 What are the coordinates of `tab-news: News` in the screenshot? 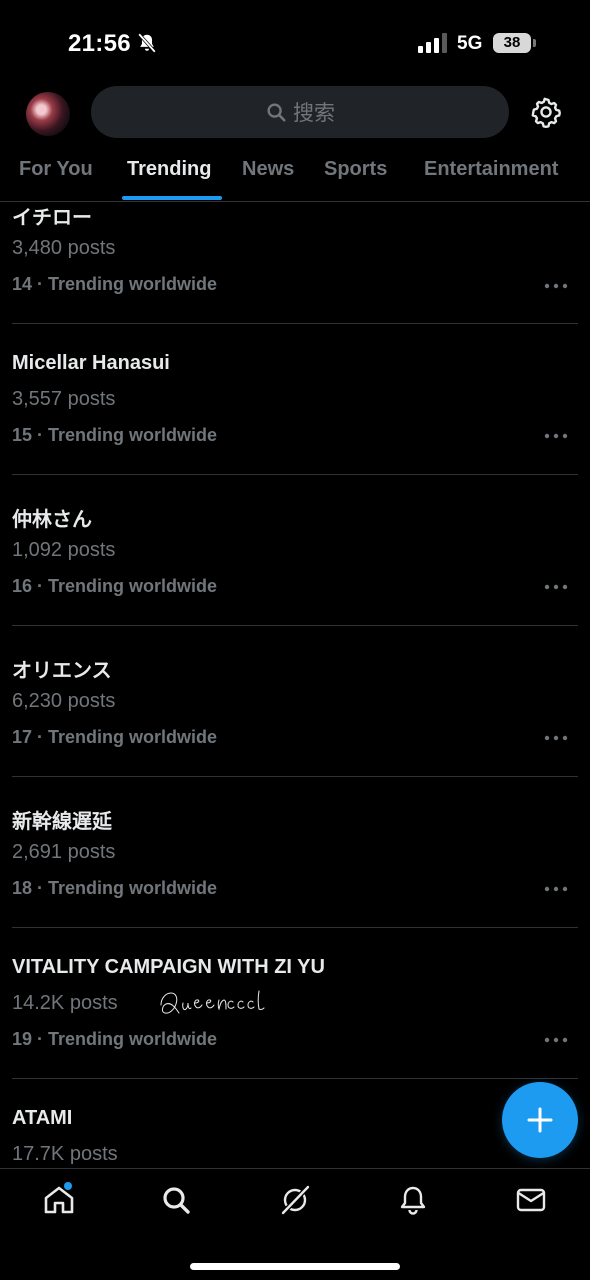 It's located at (268, 169).